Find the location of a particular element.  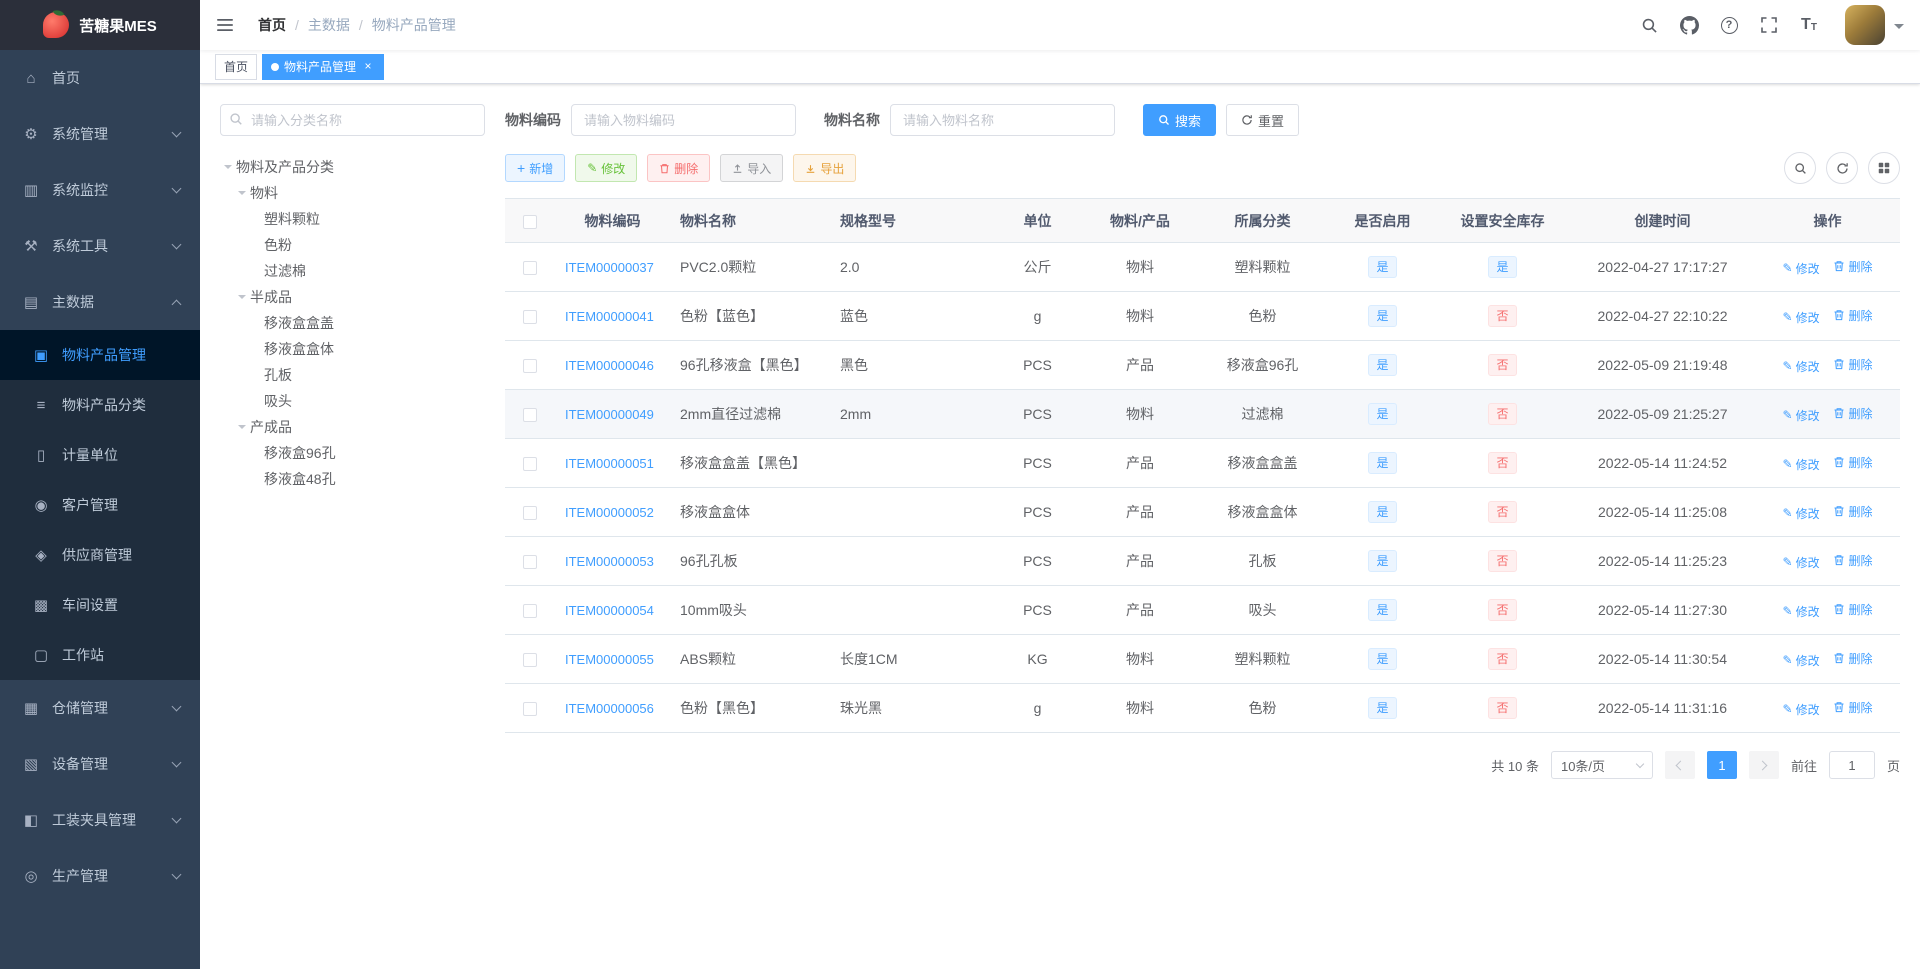

sidebar-item-home: ⌂ 首页 is located at coordinates (100, 78).